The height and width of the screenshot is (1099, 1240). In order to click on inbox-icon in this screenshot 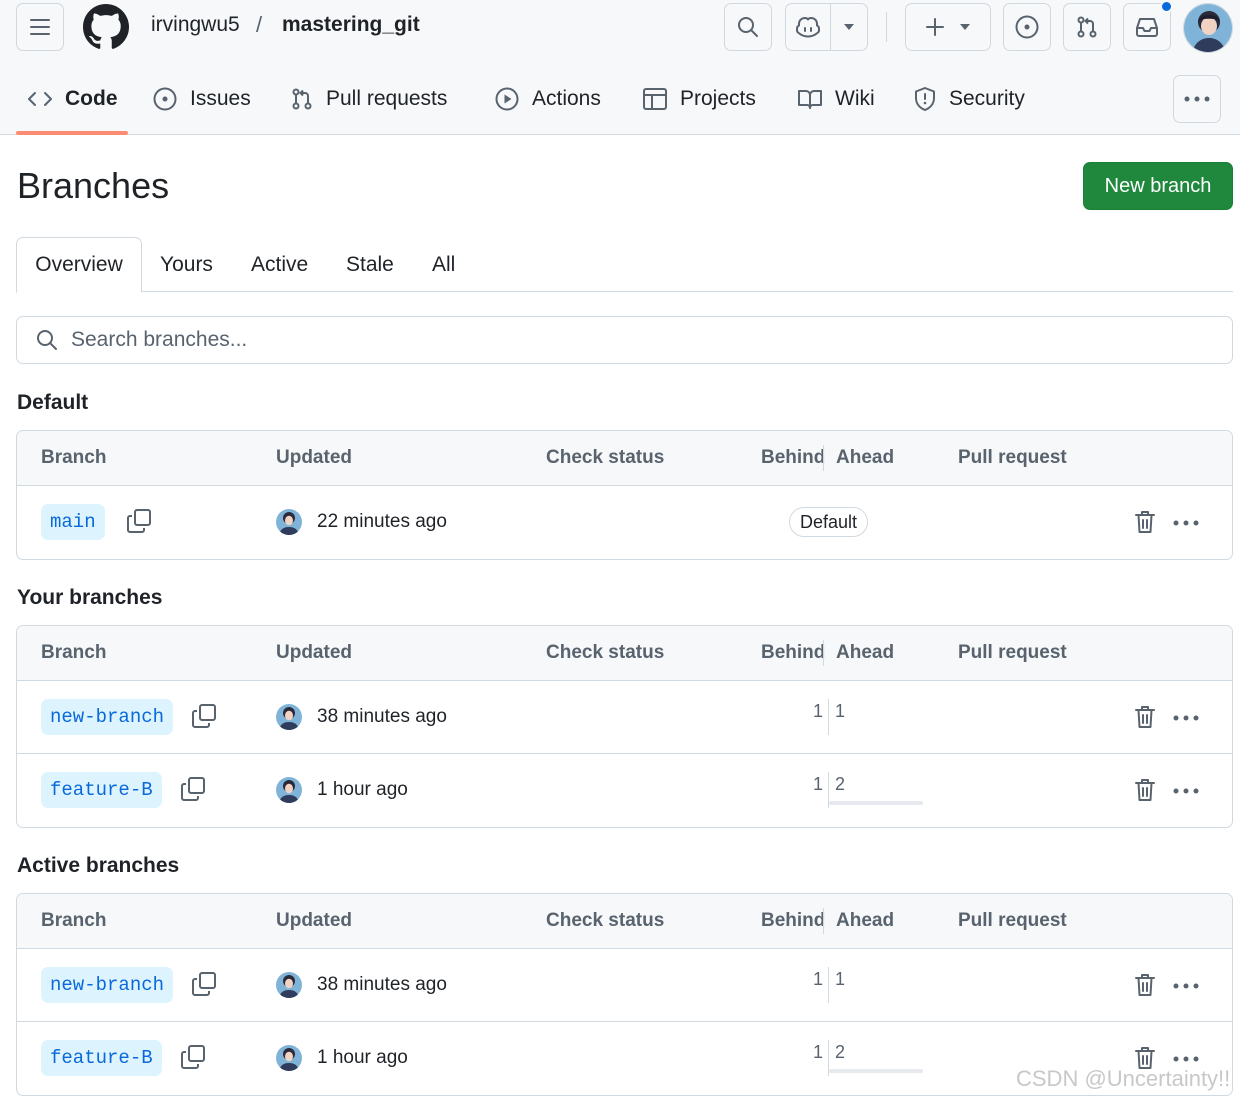, I will do `click(1147, 27)`.